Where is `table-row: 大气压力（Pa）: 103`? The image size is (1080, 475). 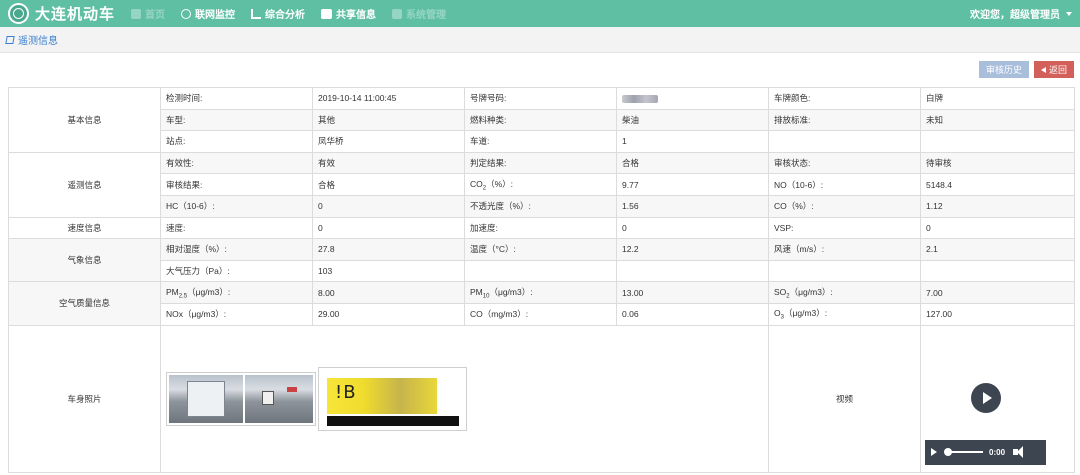
table-row: 大气压力（Pa）: 103 is located at coordinates (542, 271).